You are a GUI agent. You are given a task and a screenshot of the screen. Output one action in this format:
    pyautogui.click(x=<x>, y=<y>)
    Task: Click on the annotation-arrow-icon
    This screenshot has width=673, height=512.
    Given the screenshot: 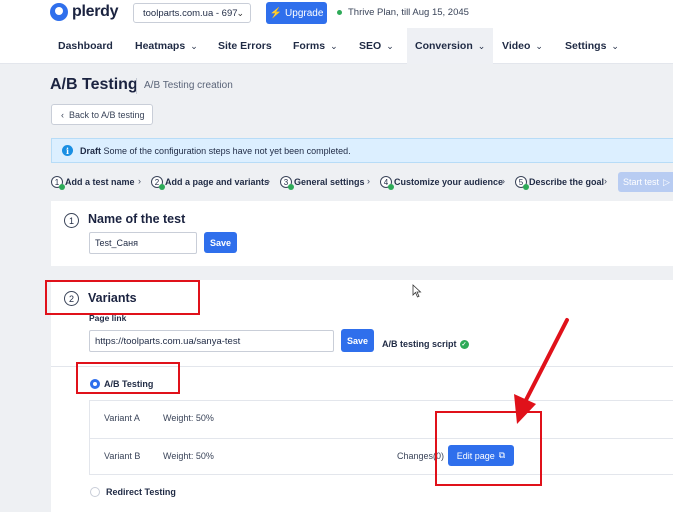 What is the action you would take?
    pyautogui.click(x=541, y=371)
    